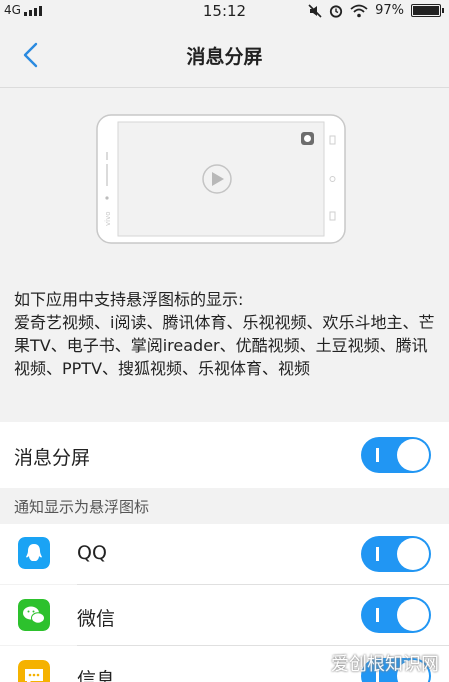 The height and width of the screenshot is (682, 449). I want to click on app-label-message: 信息, so click(96, 675).